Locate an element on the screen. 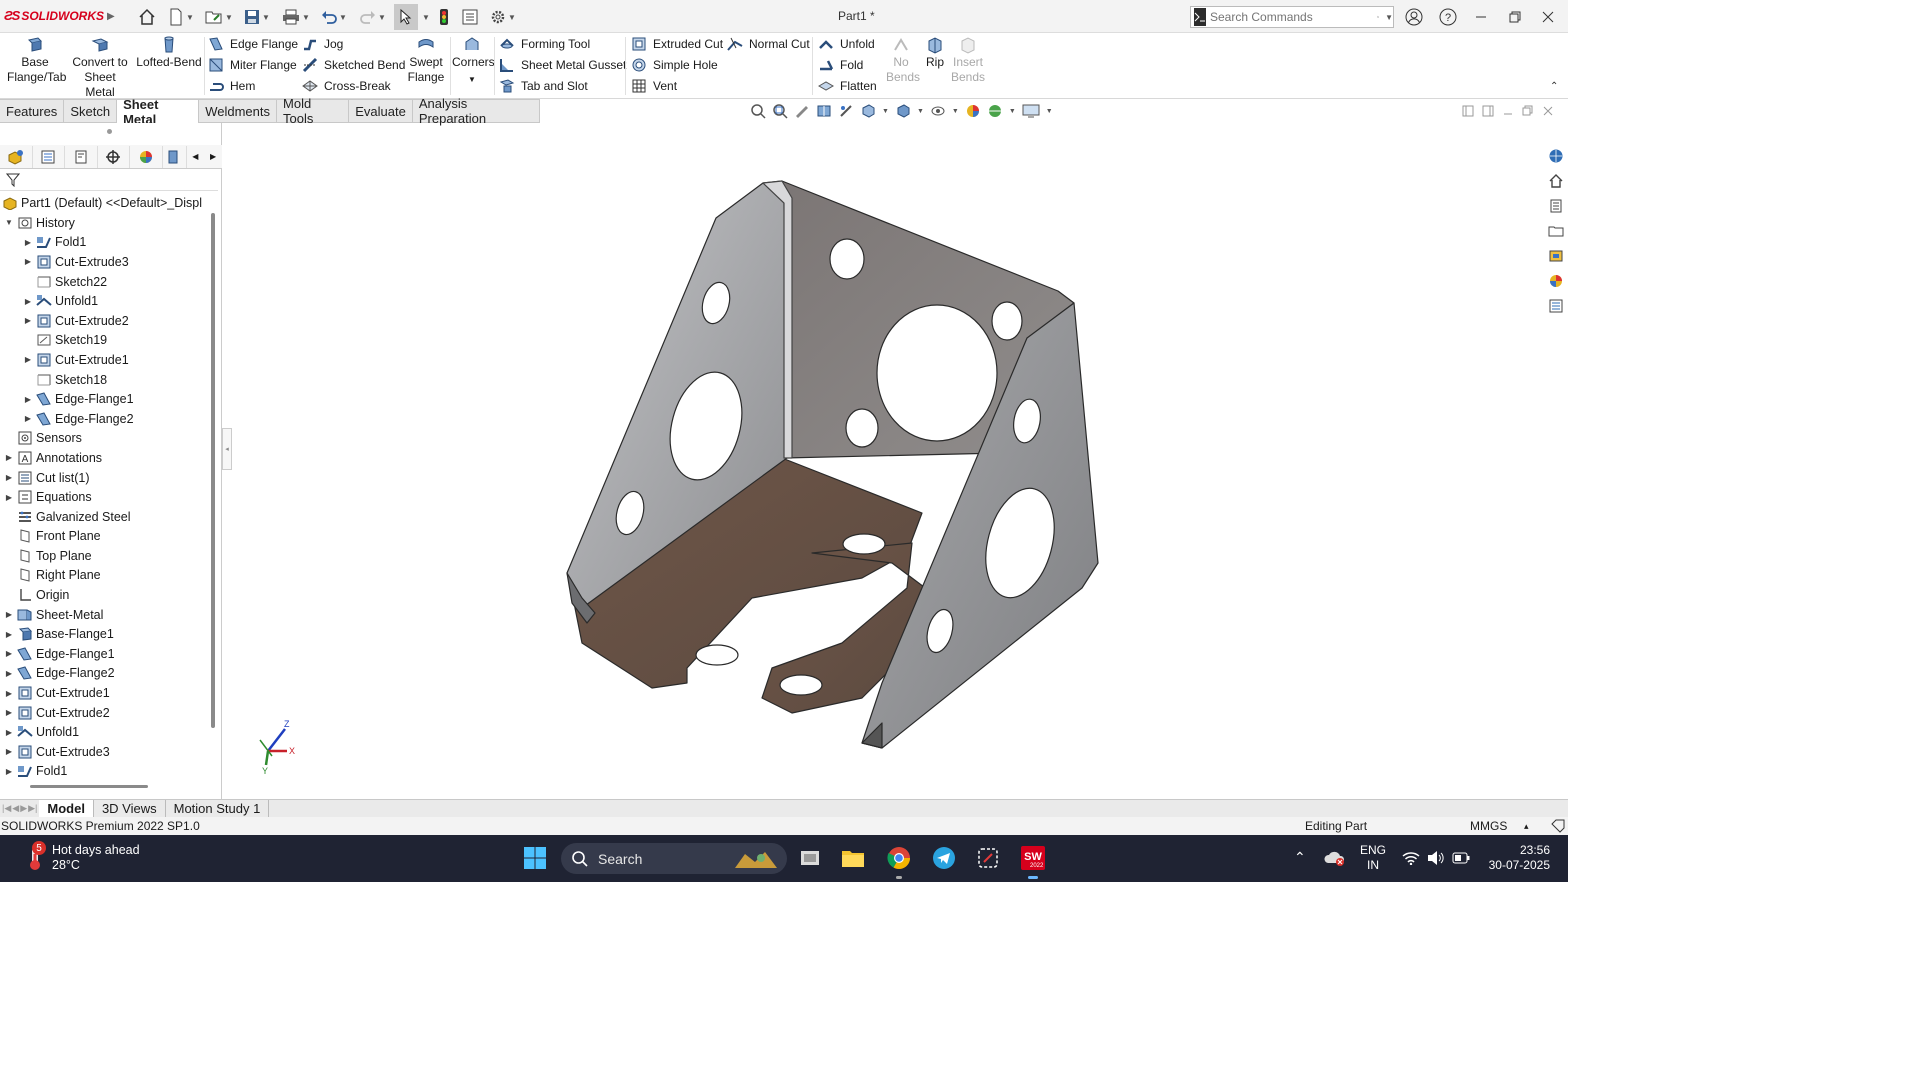  appearances-tab is located at coordinates (1556, 255).